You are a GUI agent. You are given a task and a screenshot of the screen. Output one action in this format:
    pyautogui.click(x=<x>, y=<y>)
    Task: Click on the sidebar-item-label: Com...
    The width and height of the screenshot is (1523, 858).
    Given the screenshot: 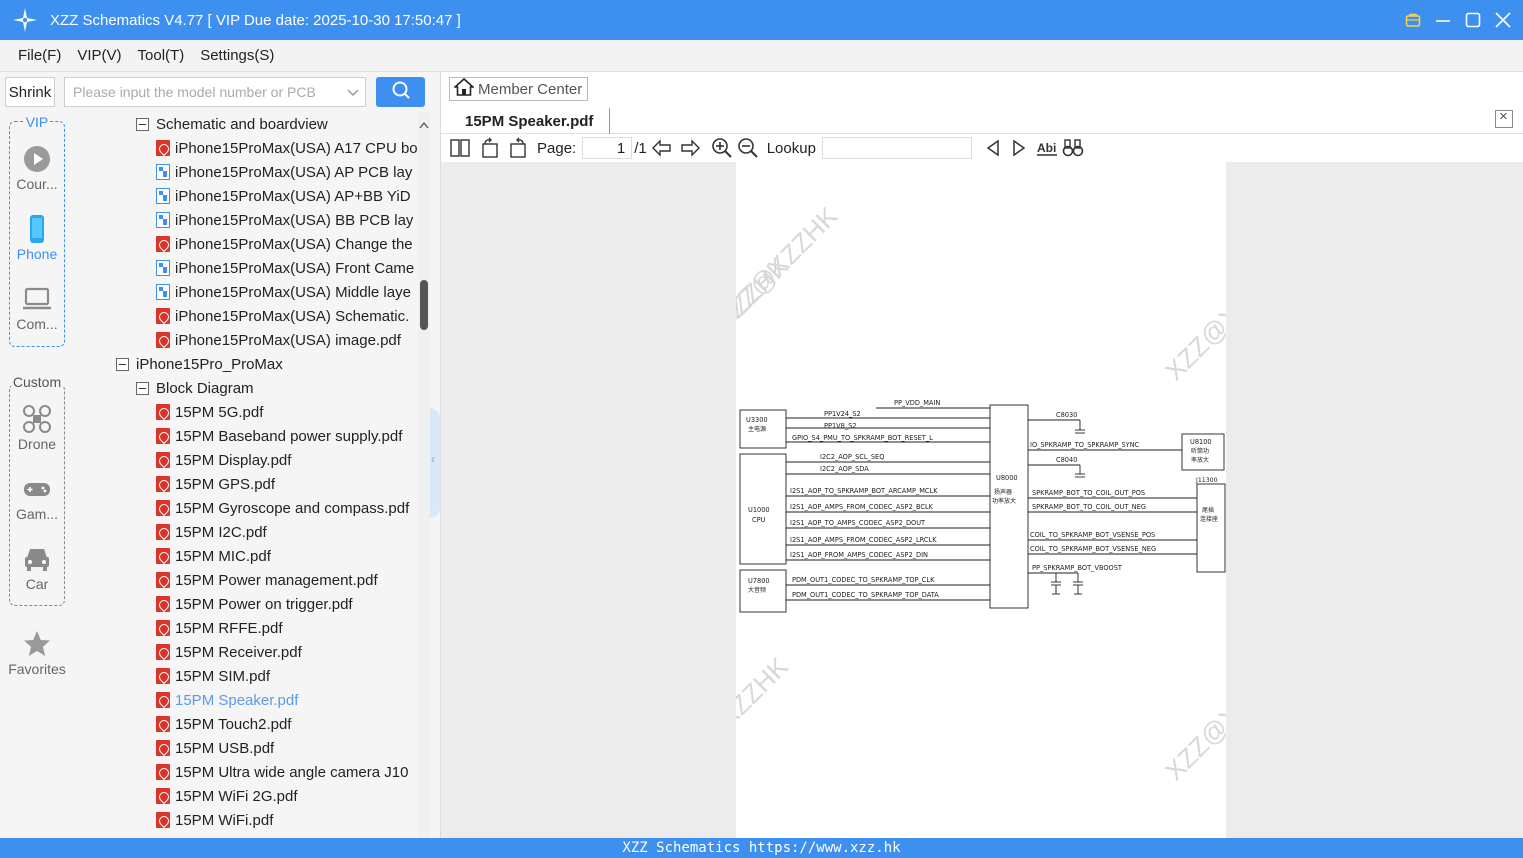 What is the action you would take?
    pyautogui.click(x=37, y=324)
    